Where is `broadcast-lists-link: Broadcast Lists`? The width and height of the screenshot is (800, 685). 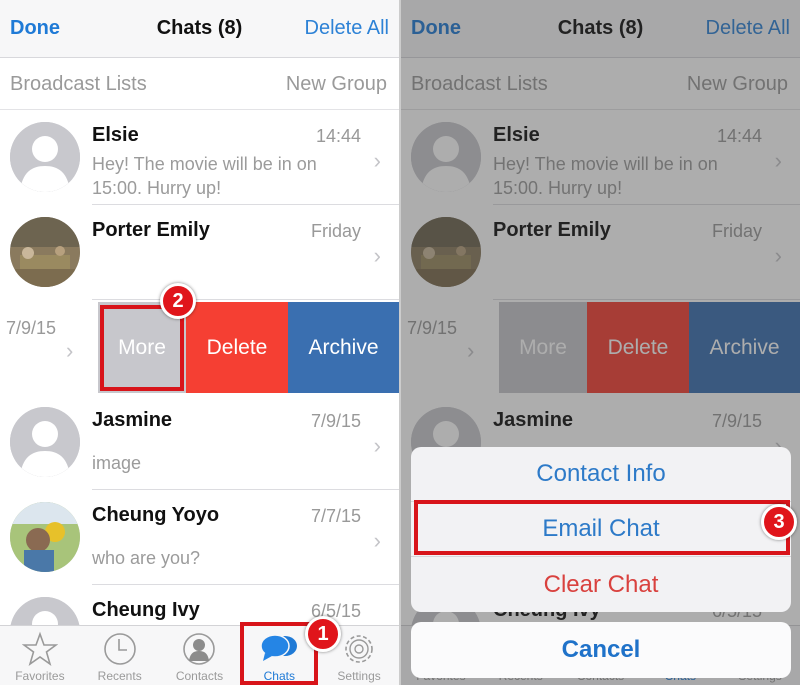
broadcast-lists-link: Broadcast Lists is located at coordinates (78, 84).